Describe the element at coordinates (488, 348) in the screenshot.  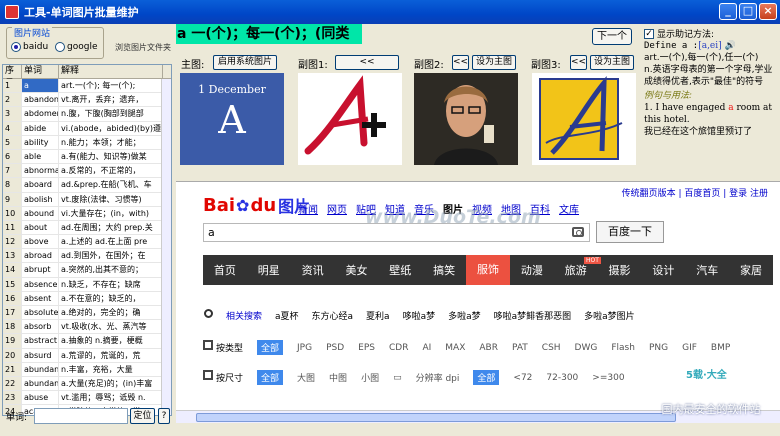
I see `type-filter-option: ABR` at that location.